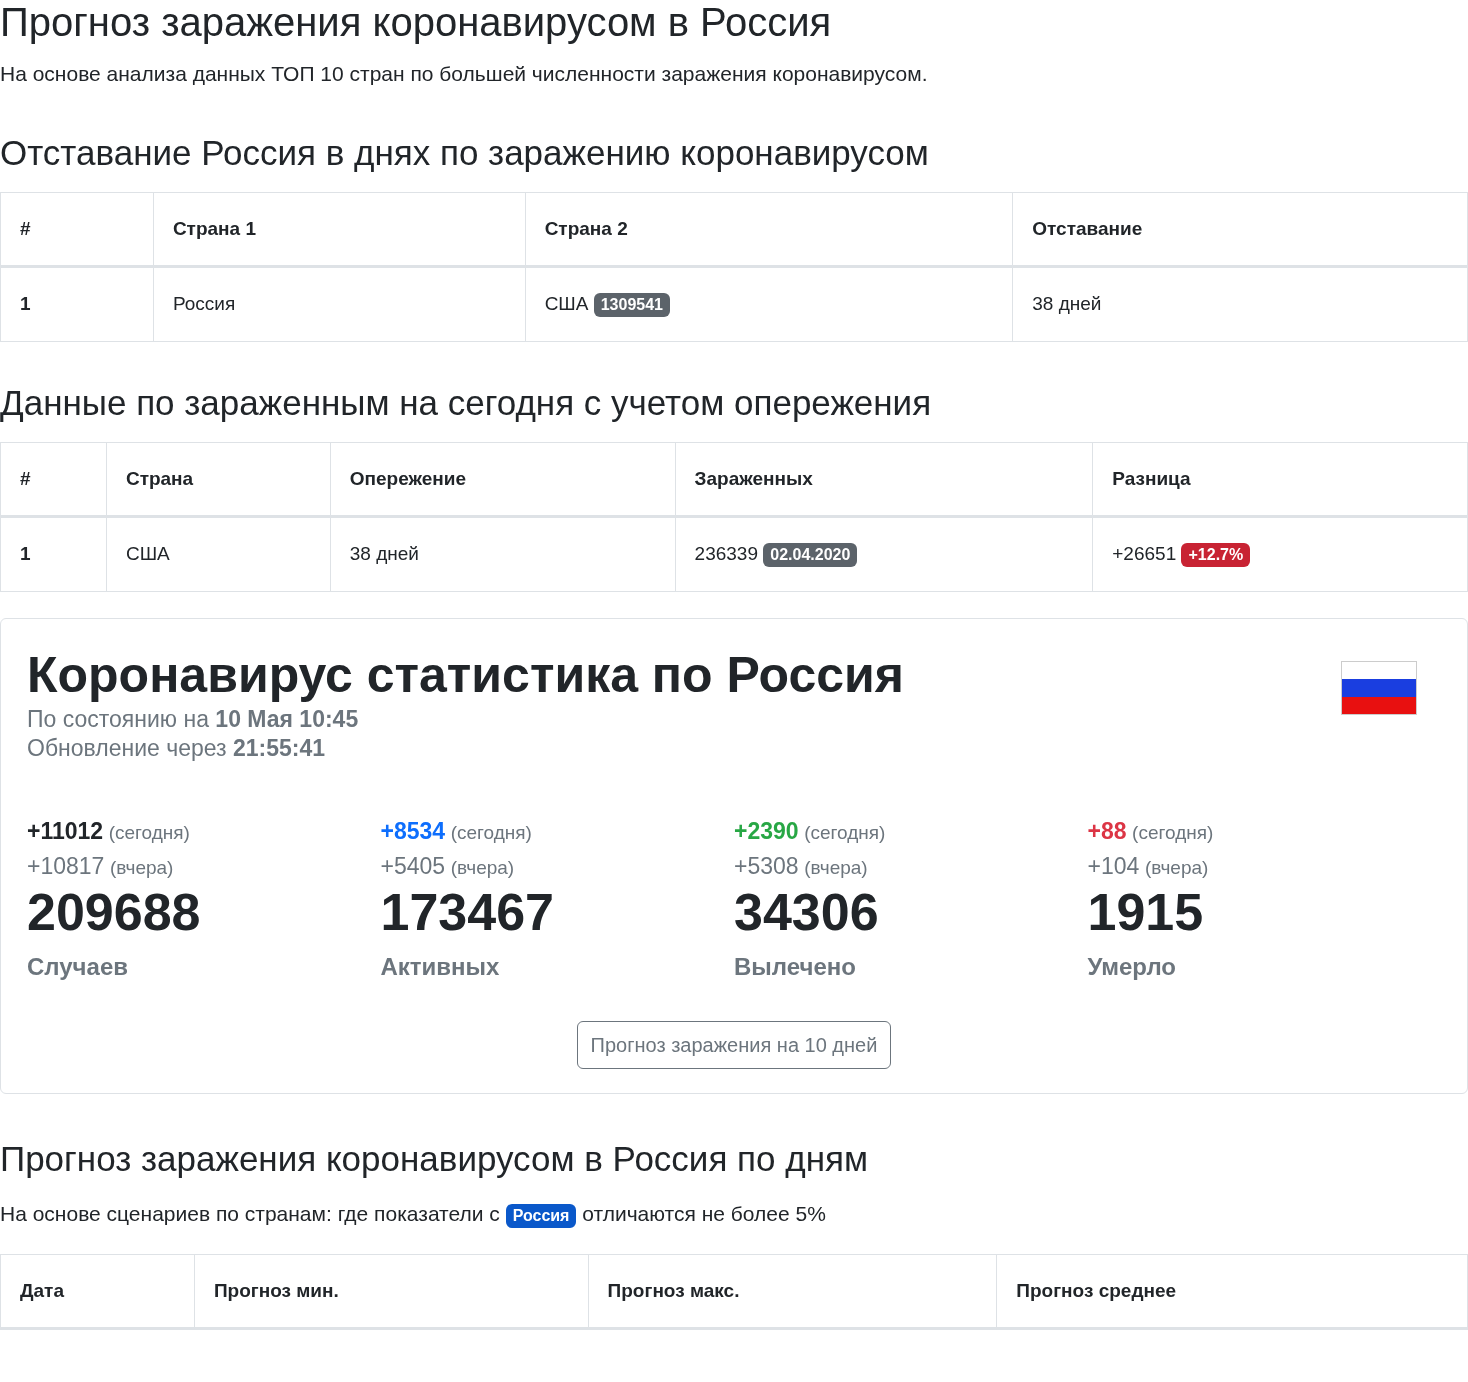 This screenshot has height=1382, width=1468. Describe the element at coordinates (1107, 831) in the screenshot. I see `today-count: +88` at that location.